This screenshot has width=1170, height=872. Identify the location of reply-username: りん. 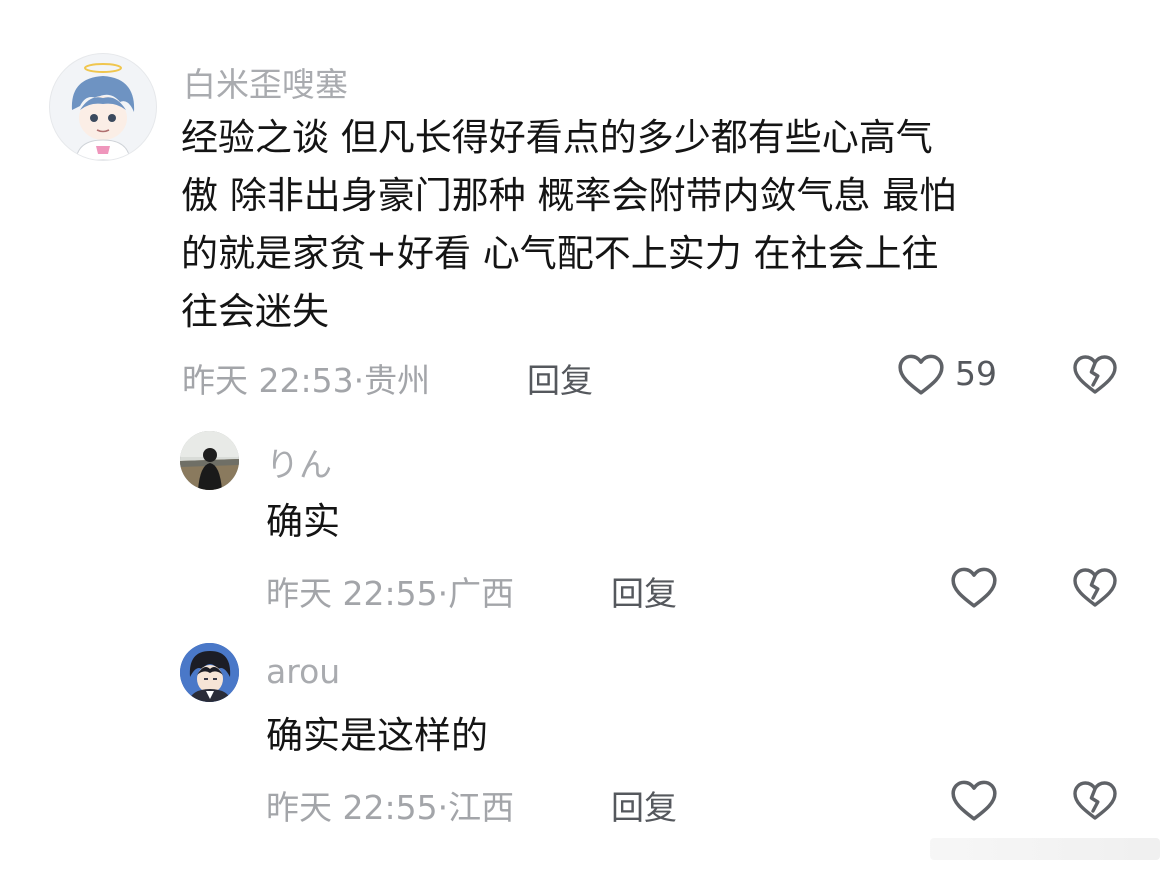
(299, 462).